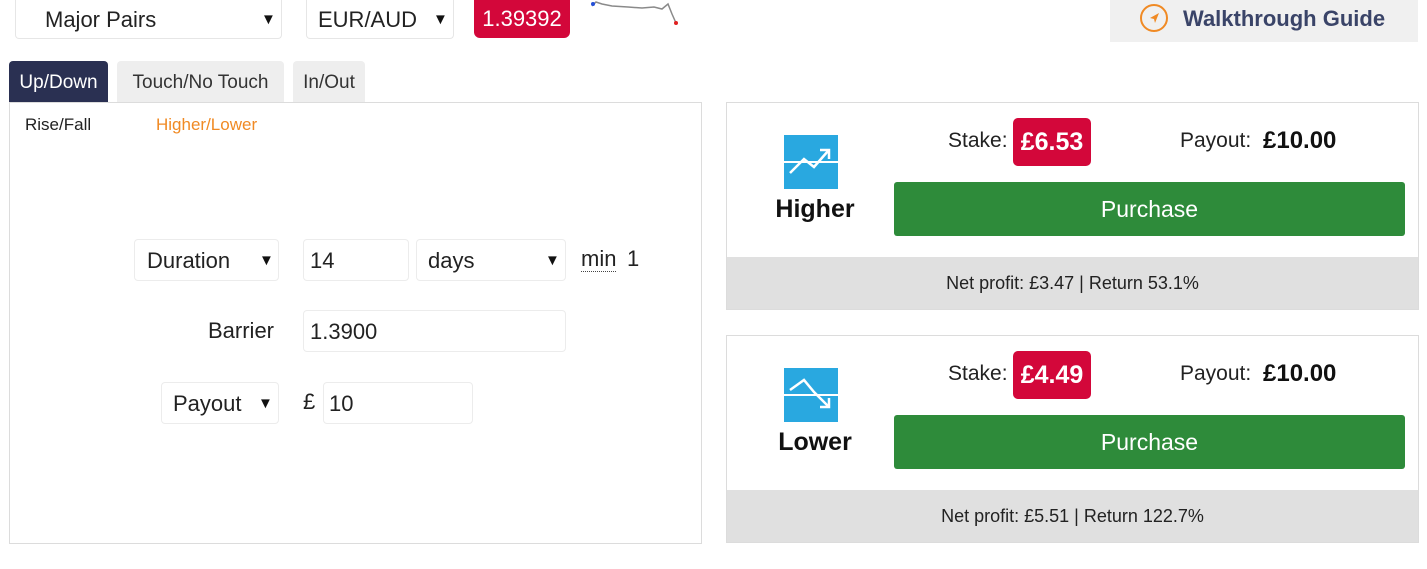  Describe the element at coordinates (322, 260) in the screenshot. I see `duration-value: 14` at that location.